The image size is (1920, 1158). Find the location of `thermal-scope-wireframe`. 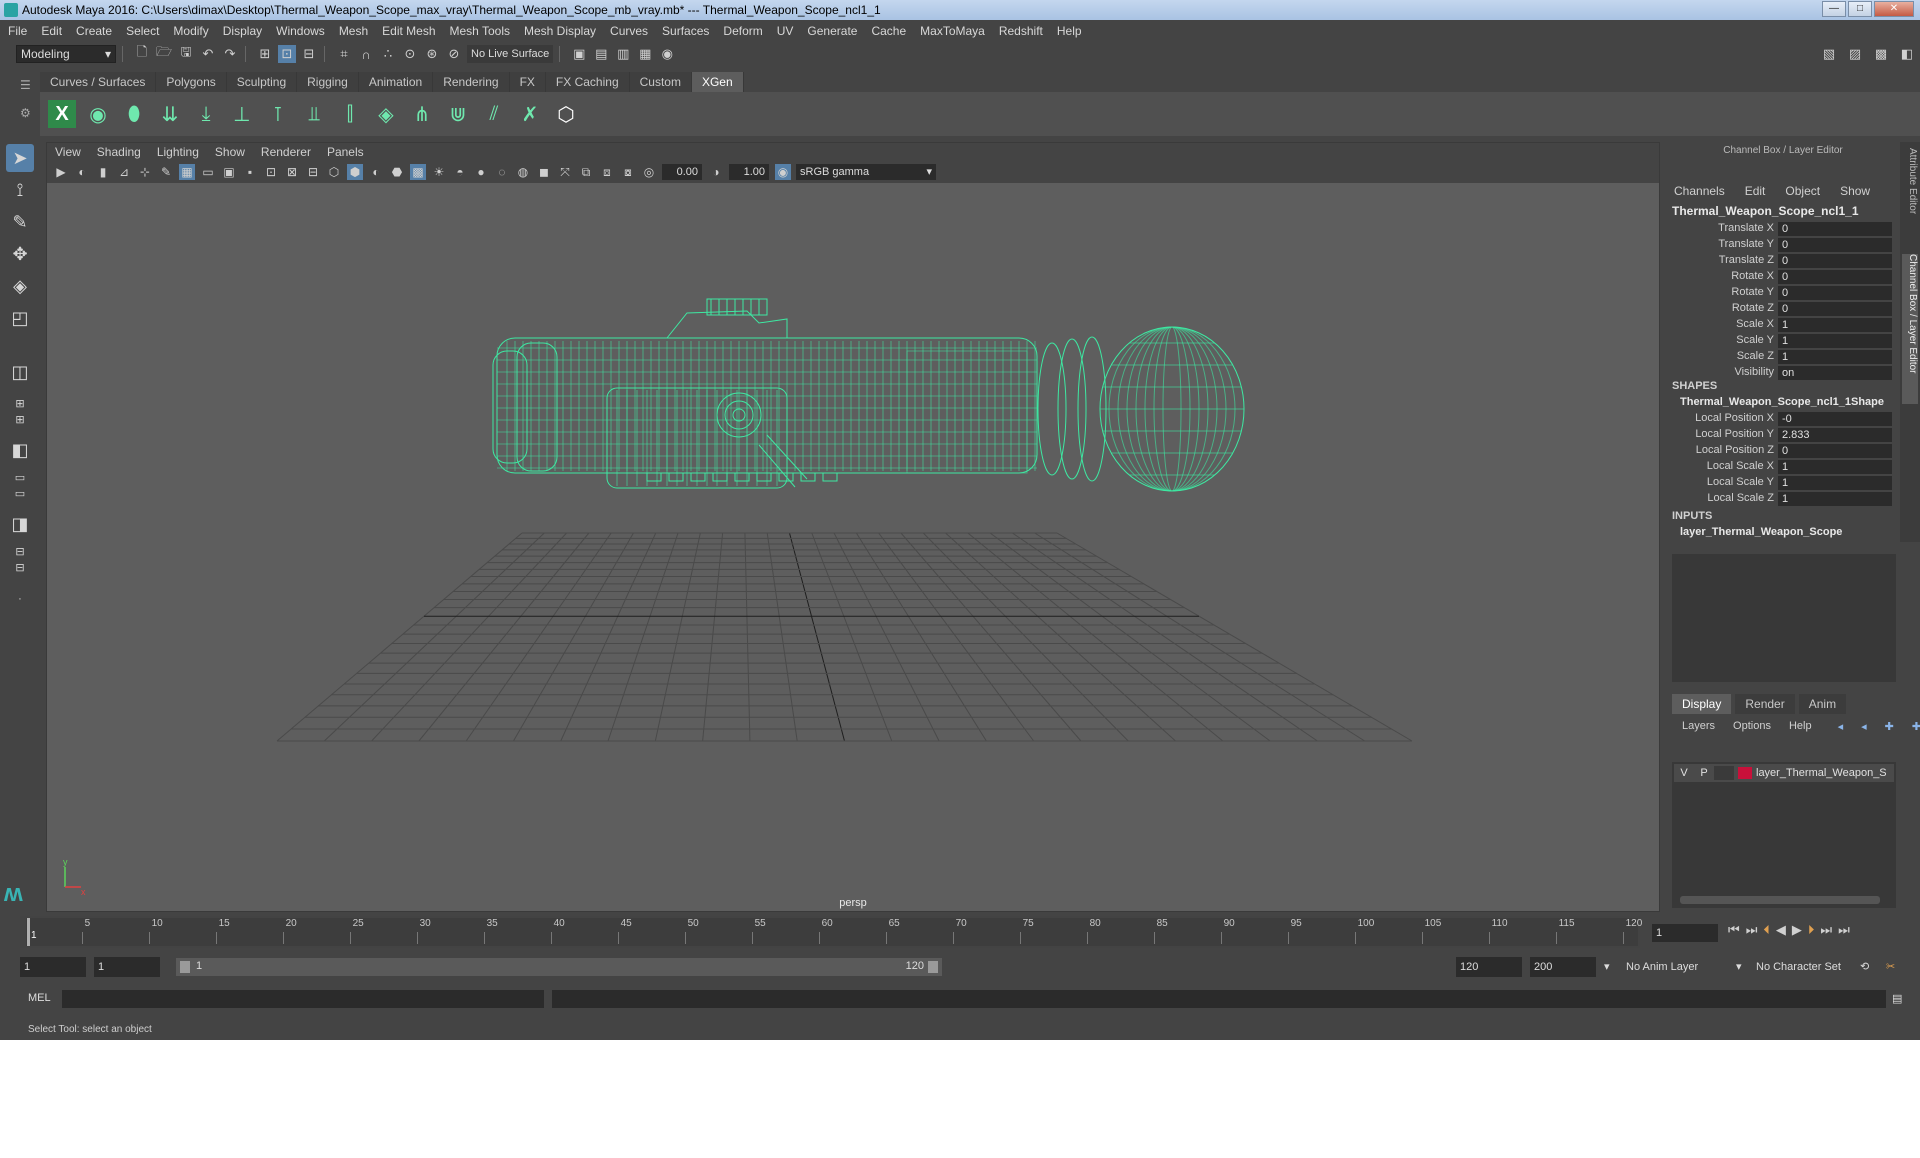

thermal-scope-wireframe is located at coordinates (868, 395).